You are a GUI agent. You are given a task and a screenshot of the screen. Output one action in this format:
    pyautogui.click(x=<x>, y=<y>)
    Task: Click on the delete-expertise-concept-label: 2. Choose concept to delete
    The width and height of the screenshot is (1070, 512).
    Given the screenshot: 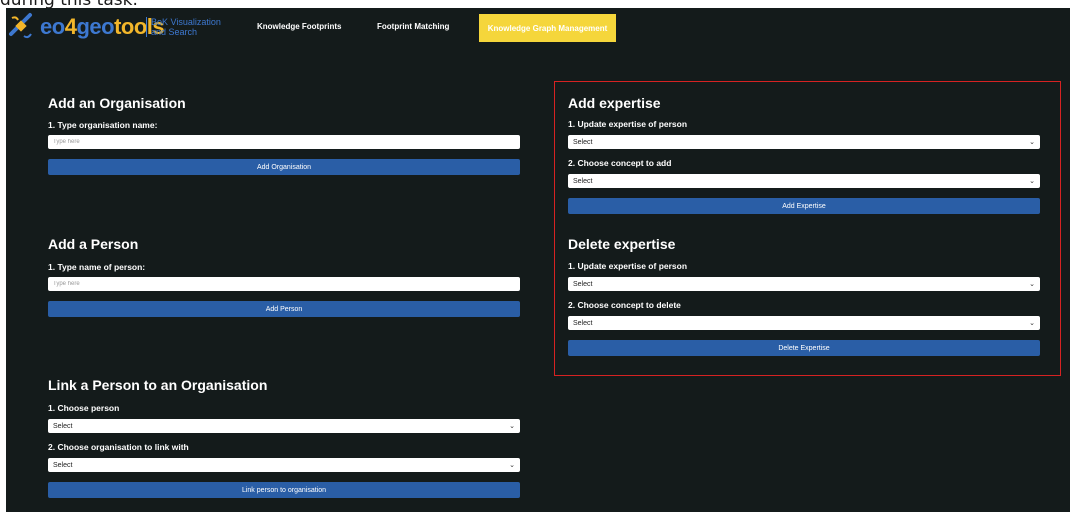 What is the action you would take?
    pyautogui.click(x=624, y=305)
    